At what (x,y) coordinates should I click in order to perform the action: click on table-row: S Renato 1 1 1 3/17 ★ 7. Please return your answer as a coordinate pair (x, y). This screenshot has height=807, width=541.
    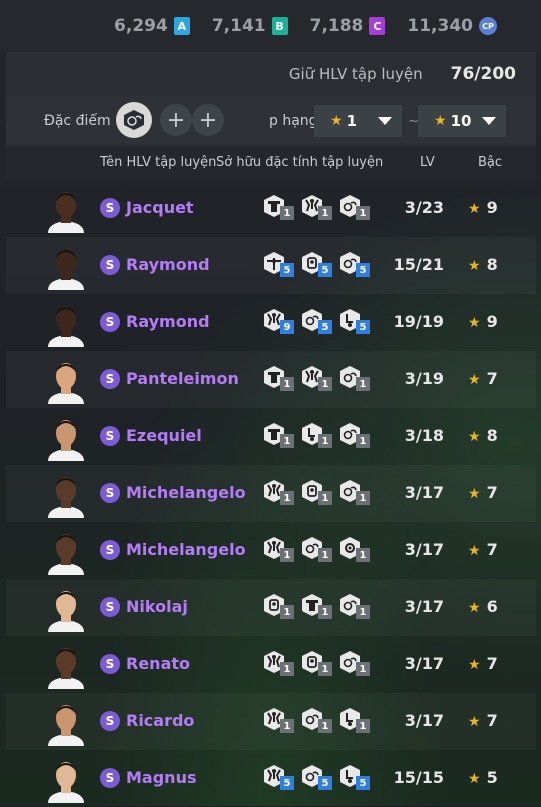
    Looking at the image, I should click on (271, 664).